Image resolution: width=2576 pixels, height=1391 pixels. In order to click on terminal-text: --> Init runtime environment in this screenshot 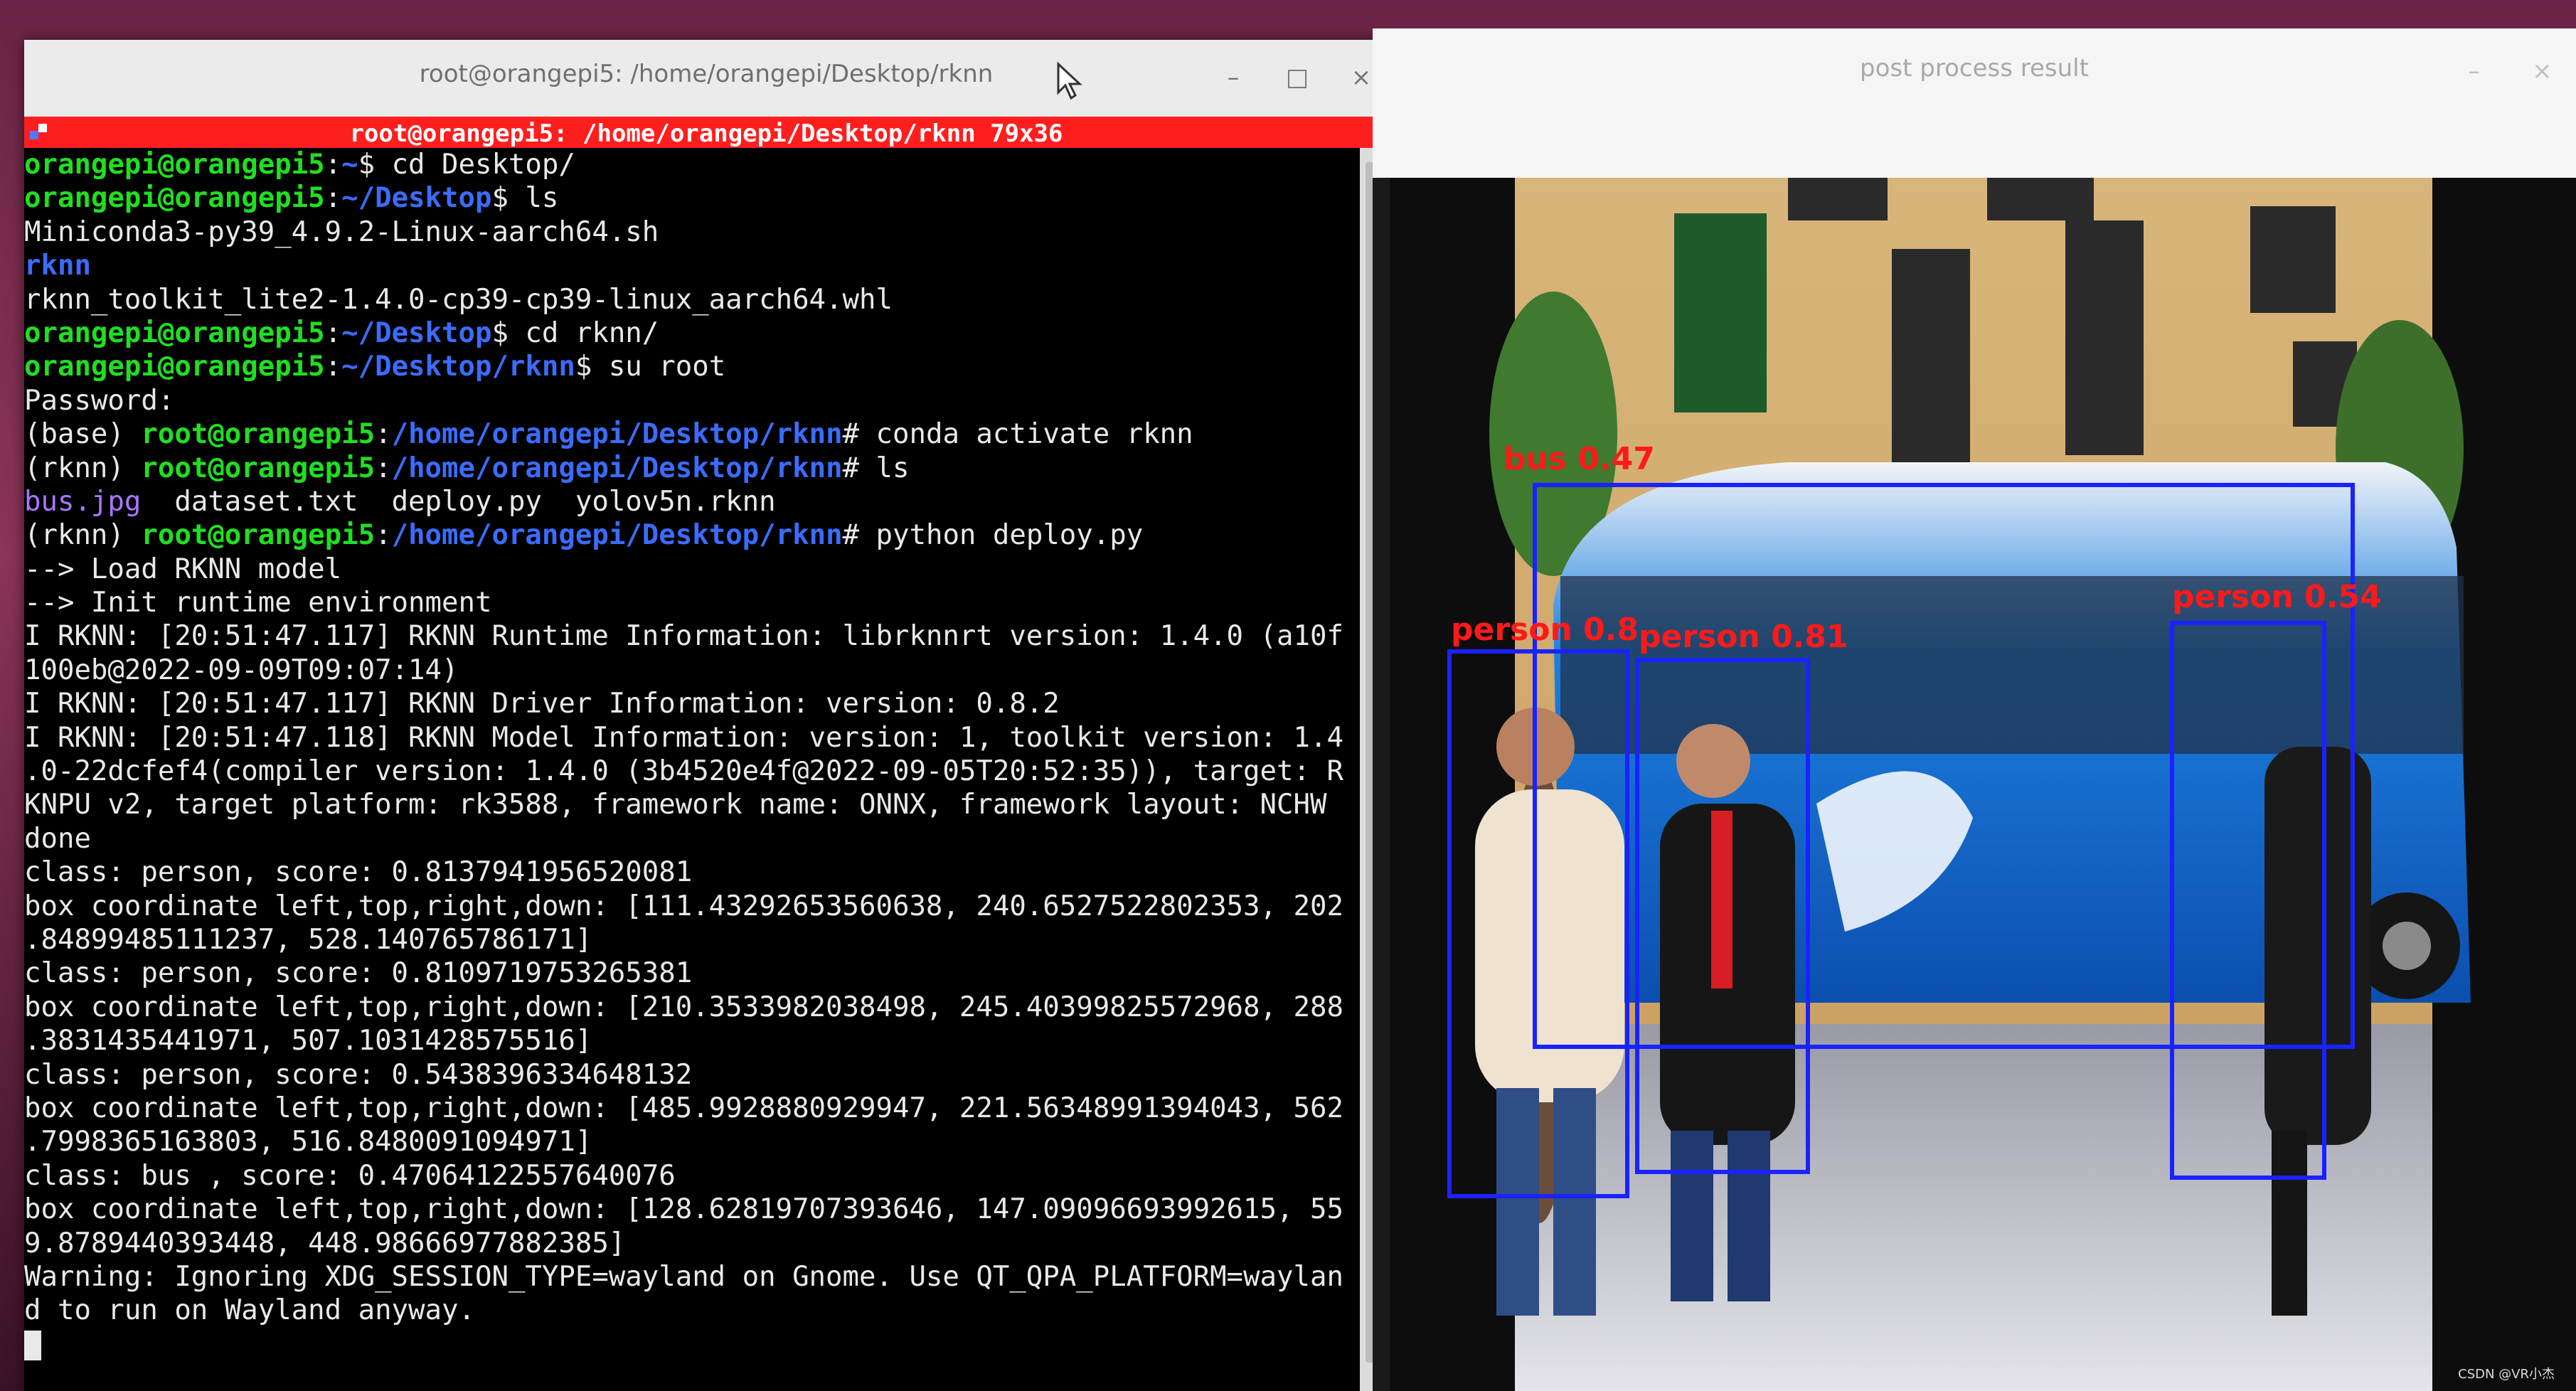, I will do `click(258, 603)`.